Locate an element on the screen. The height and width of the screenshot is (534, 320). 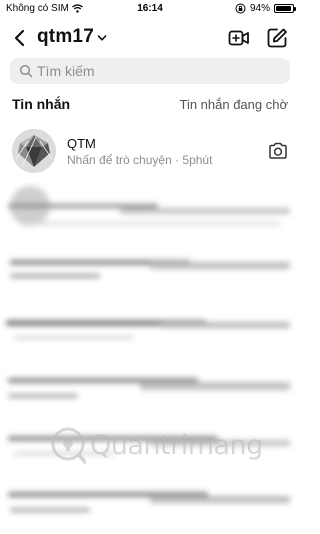
lightbulb-icon is located at coordinates (68, 445).